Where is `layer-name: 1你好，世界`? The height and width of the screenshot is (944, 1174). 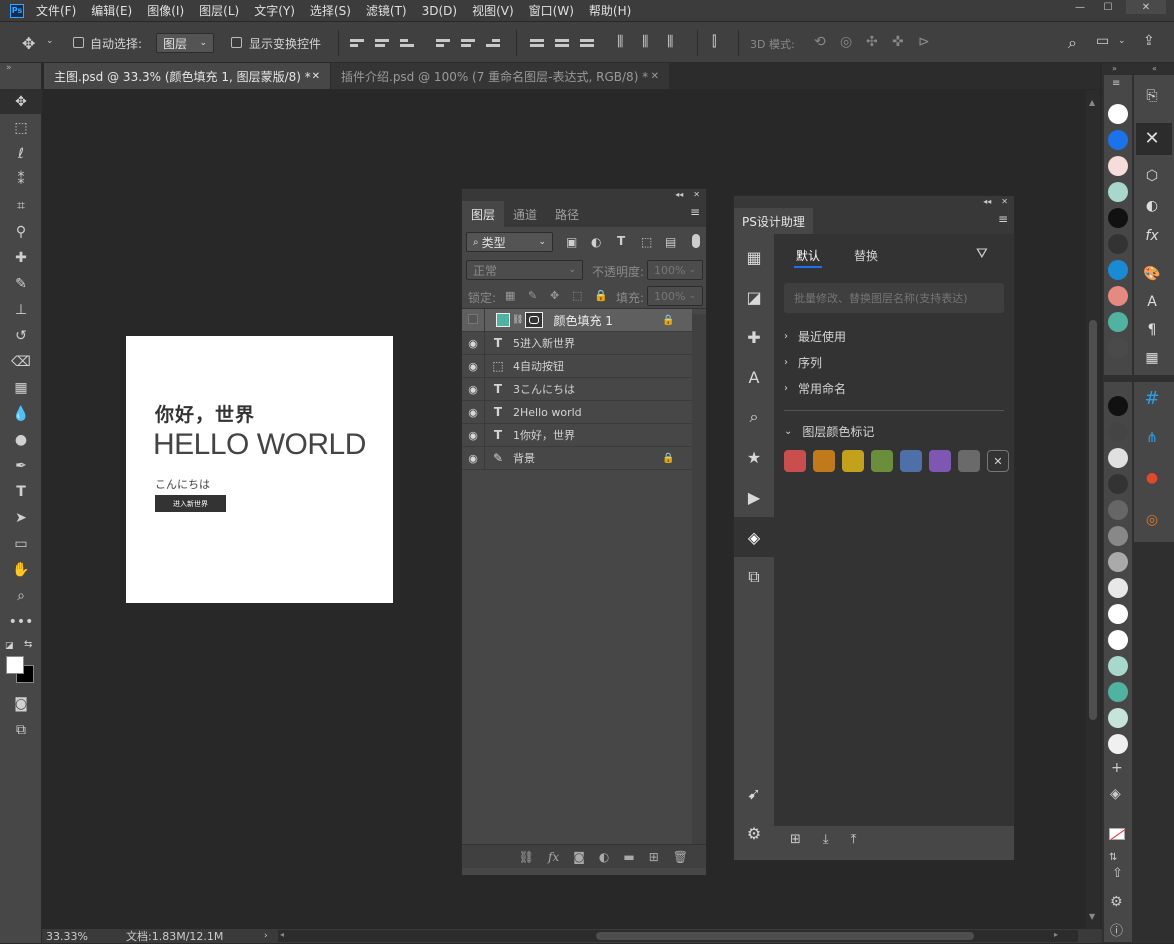
layer-name: 1你好，世界 is located at coordinates (544, 435).